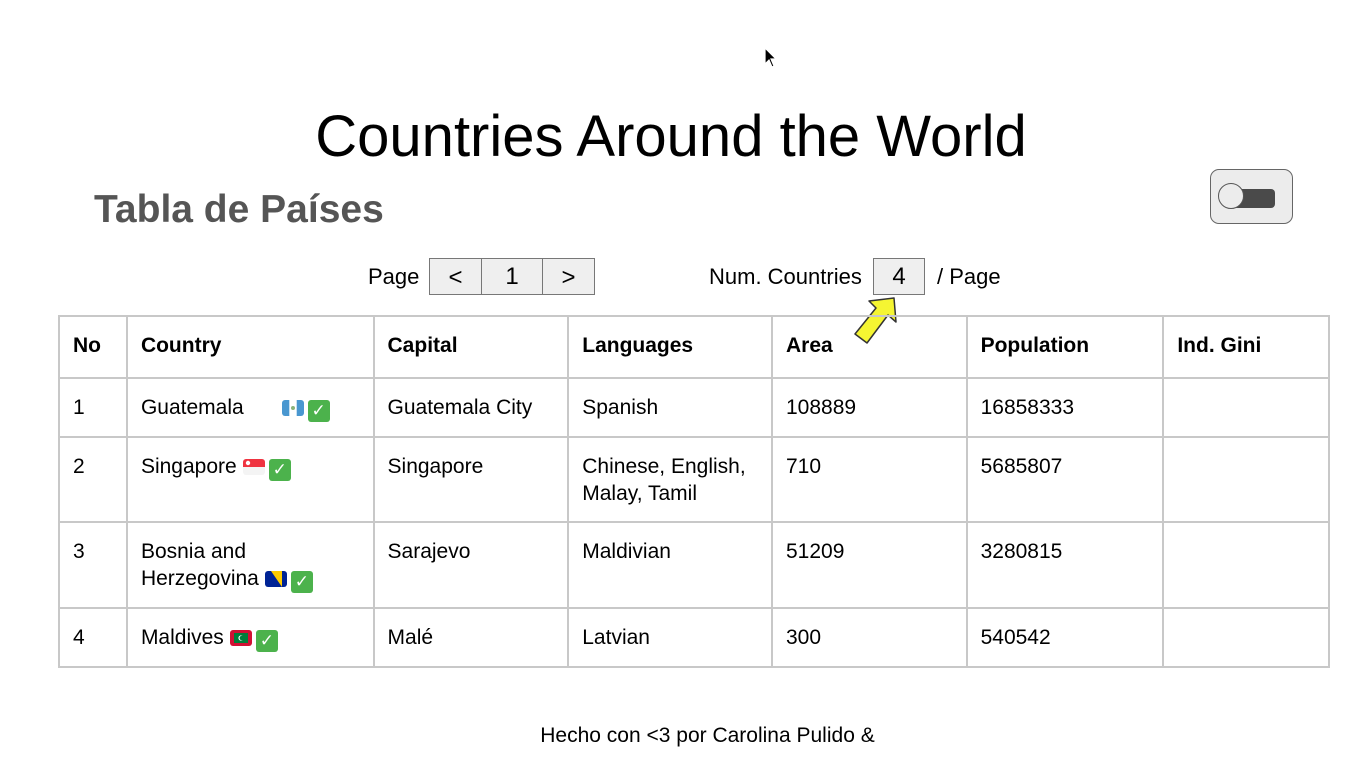  I want to click on toggle-knob, so click(1231, 196).